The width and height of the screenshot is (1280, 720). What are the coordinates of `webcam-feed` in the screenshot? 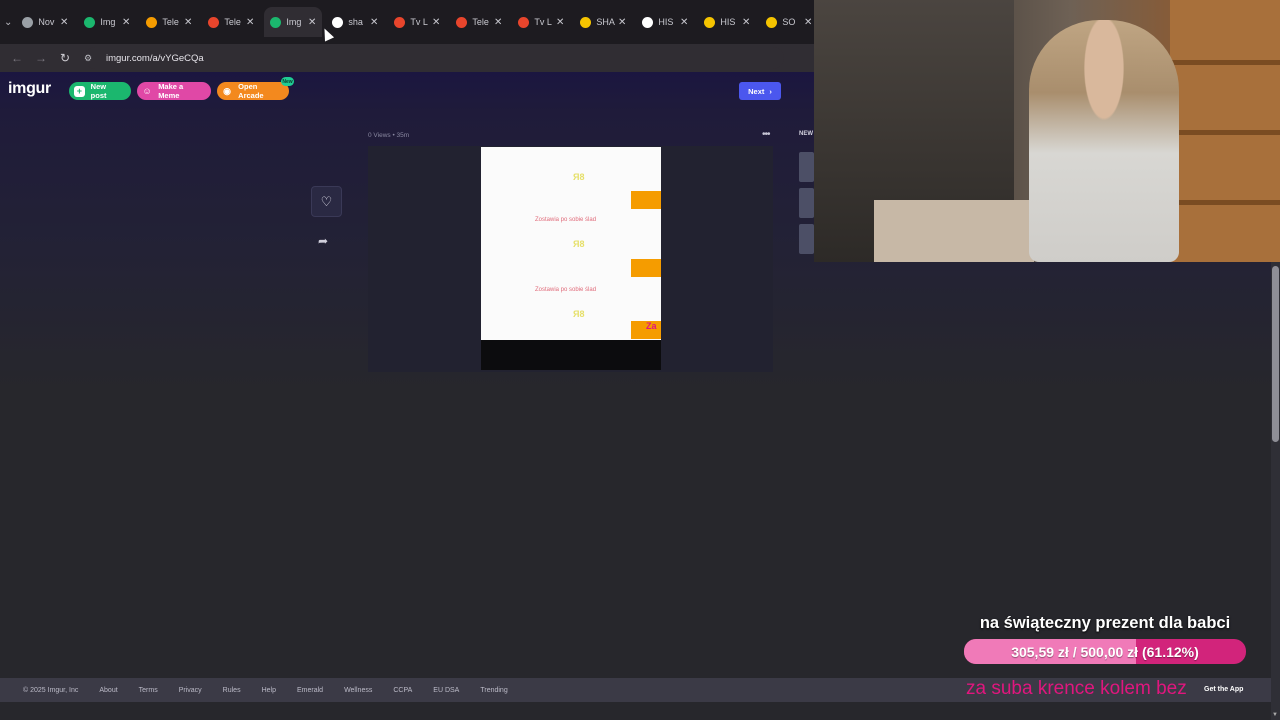 It's located at (1047, 131).